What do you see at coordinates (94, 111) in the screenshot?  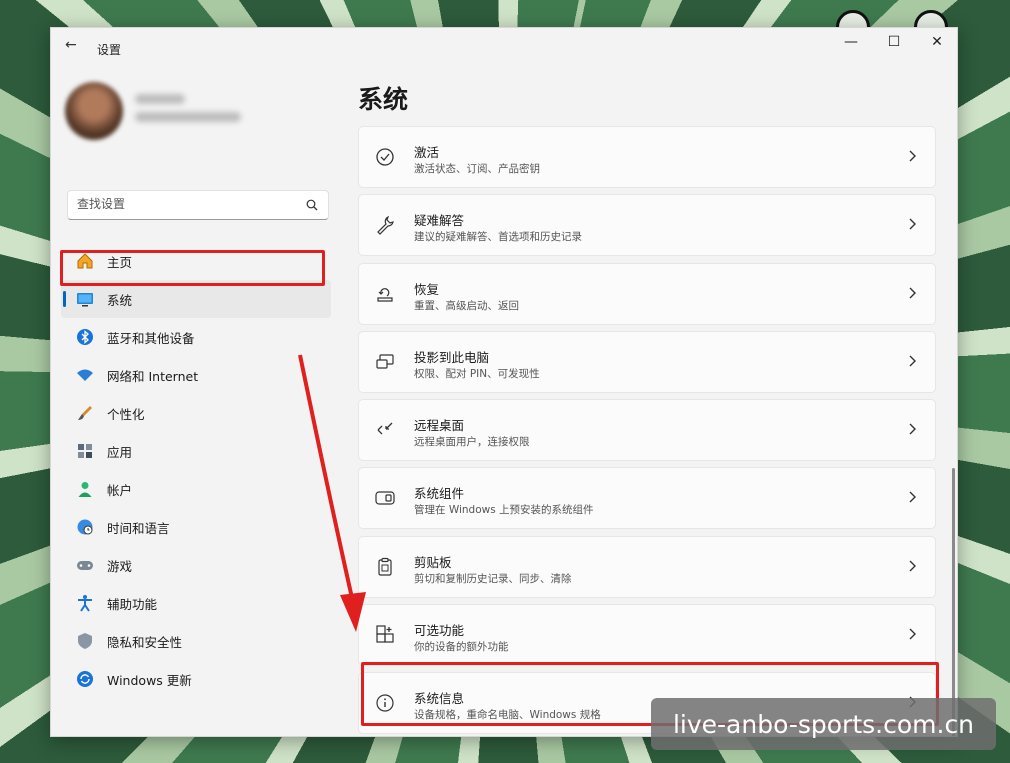 I see `avatar` at bounding box center [94, 111].